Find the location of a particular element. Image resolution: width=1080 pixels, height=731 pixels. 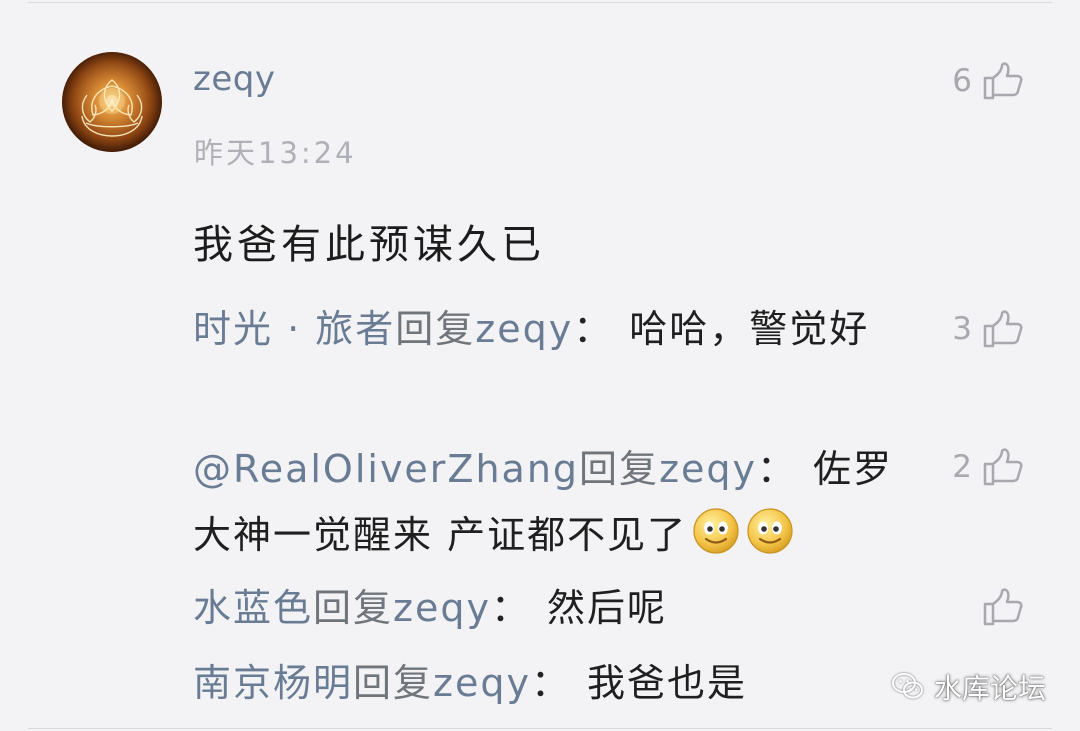

comment-author: zeqy is located at coordinates (234, 79).